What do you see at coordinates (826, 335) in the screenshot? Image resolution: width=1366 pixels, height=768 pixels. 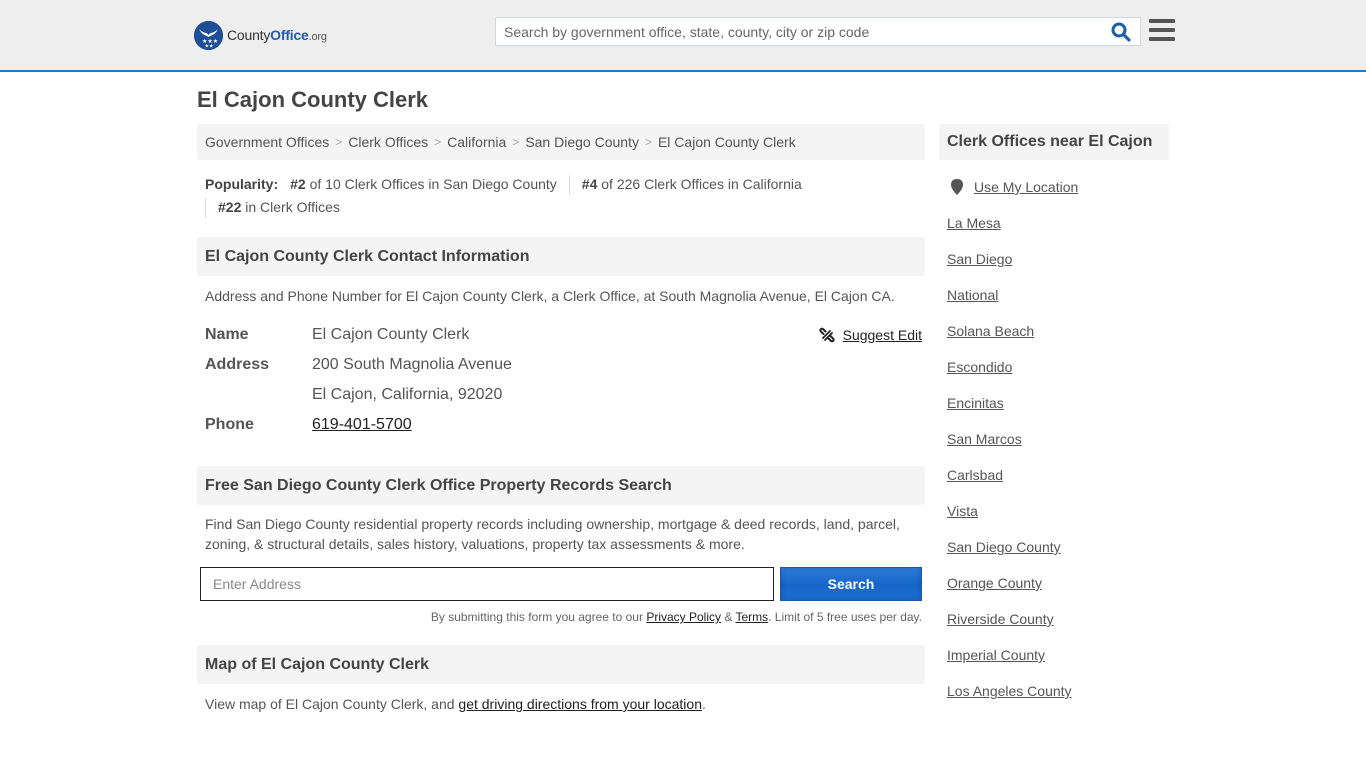 I see `broken-link-icon` at bounding box center [826, 335].